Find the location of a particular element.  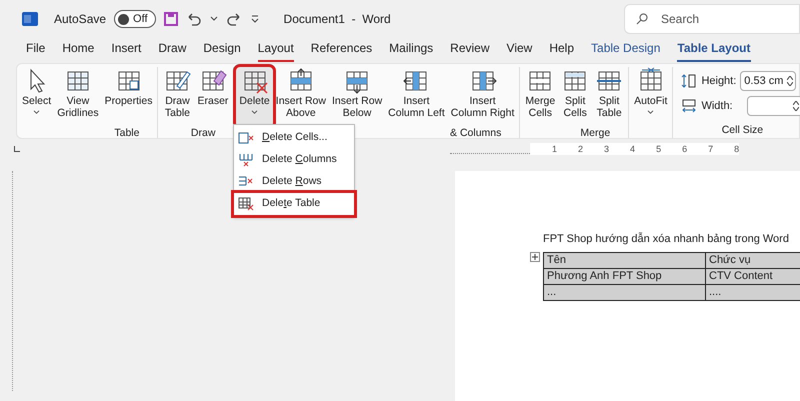

delete-cells-icon is located at coordinates (246, 138).